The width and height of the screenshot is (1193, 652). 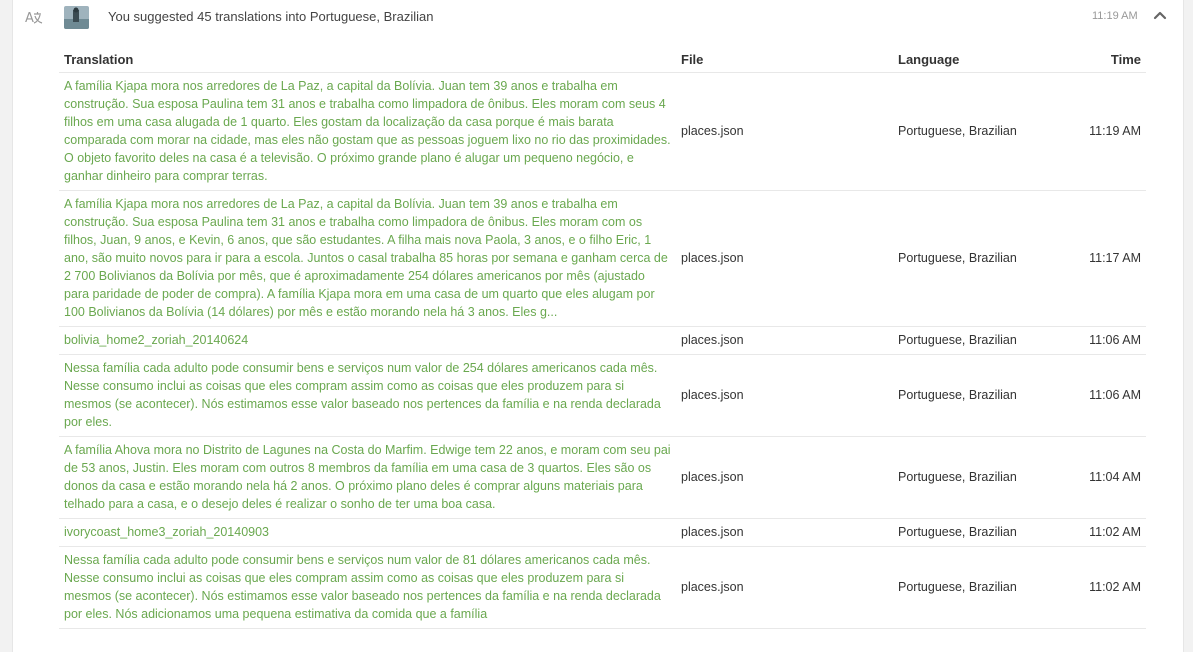 I want to click on time-cell: 11:17 AM, so click(x=1096, y=258).